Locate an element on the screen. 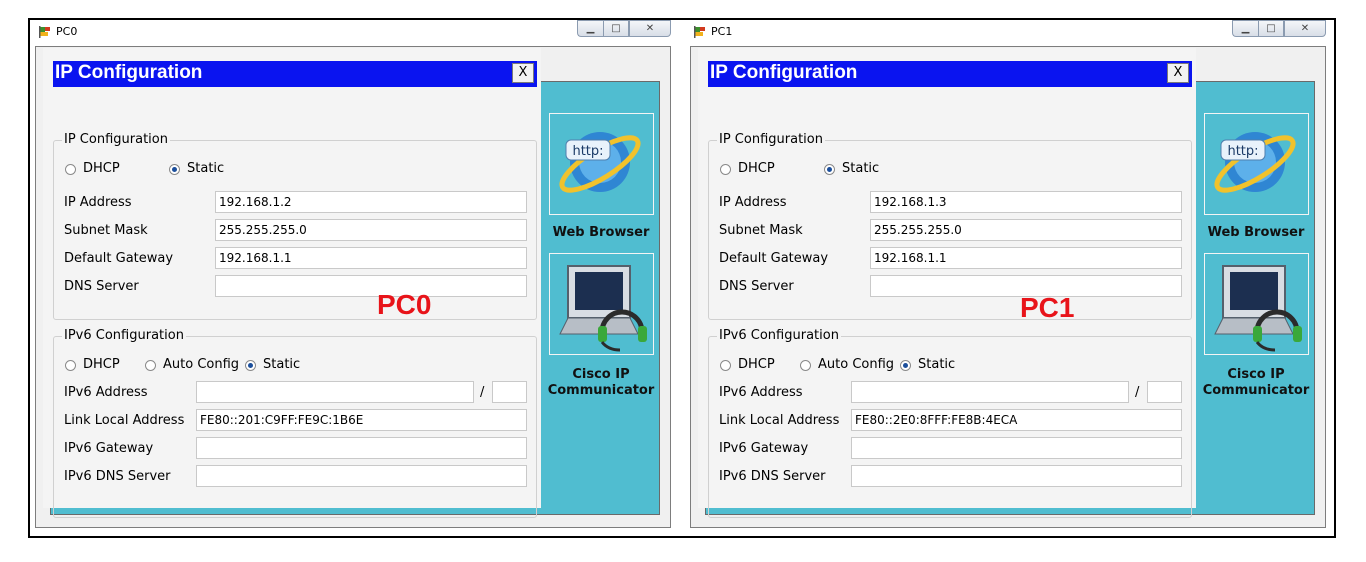 Image resolution: width=1366 pixels, height=562 pixels. link-local-address-label: Link Local Address is located at coordinates (124, 420).